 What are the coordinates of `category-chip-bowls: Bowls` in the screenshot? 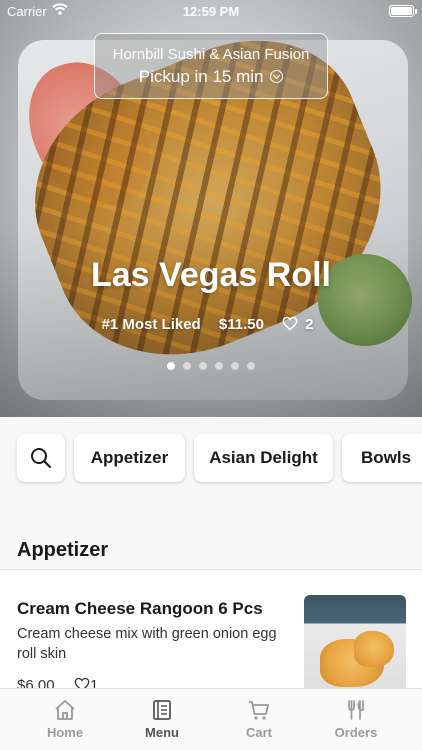 It's located at (382, 458).